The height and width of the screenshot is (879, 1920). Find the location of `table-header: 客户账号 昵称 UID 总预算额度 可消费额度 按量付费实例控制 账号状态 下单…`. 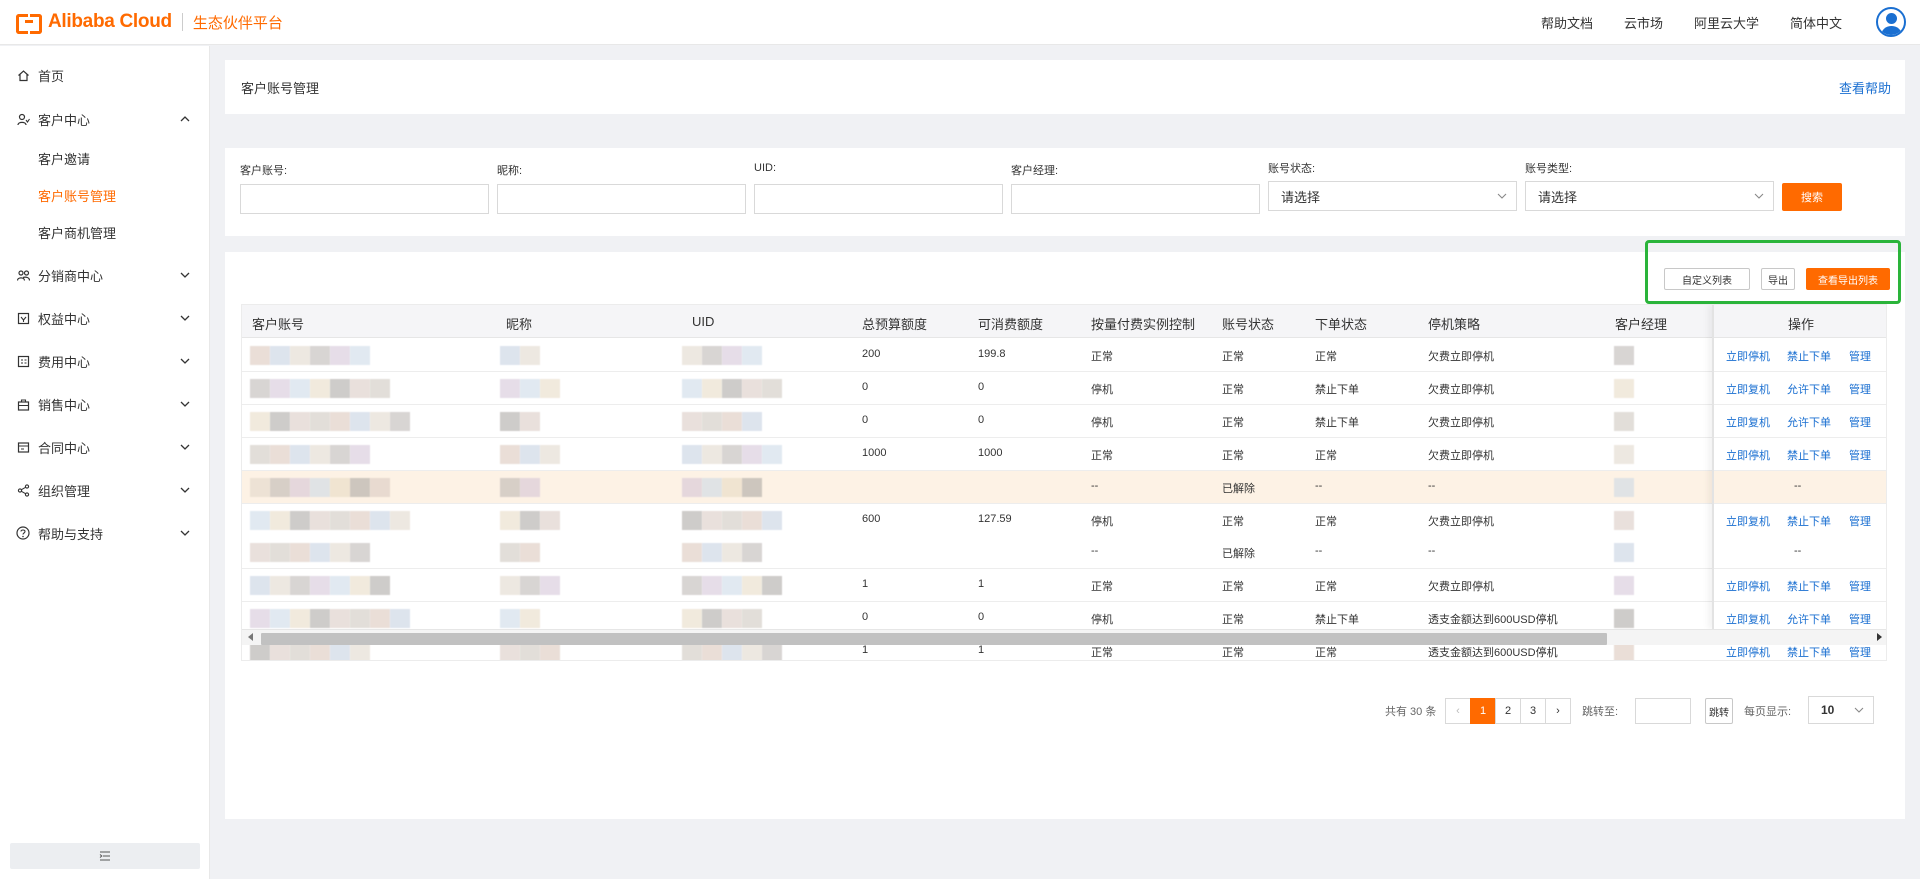

table-header: 客户账号 昵称 UID 总预算额度 可消费额度 按量付费实例控制 账号状态 下单… is located at coordinates (1064, 321).